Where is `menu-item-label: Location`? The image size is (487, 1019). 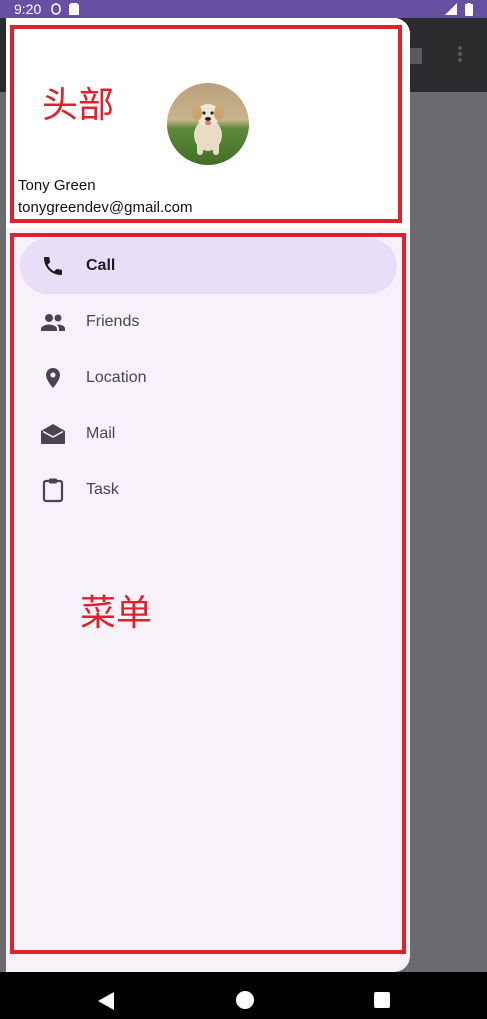 menu-item-label: Location is located at coordinates (116, 377).